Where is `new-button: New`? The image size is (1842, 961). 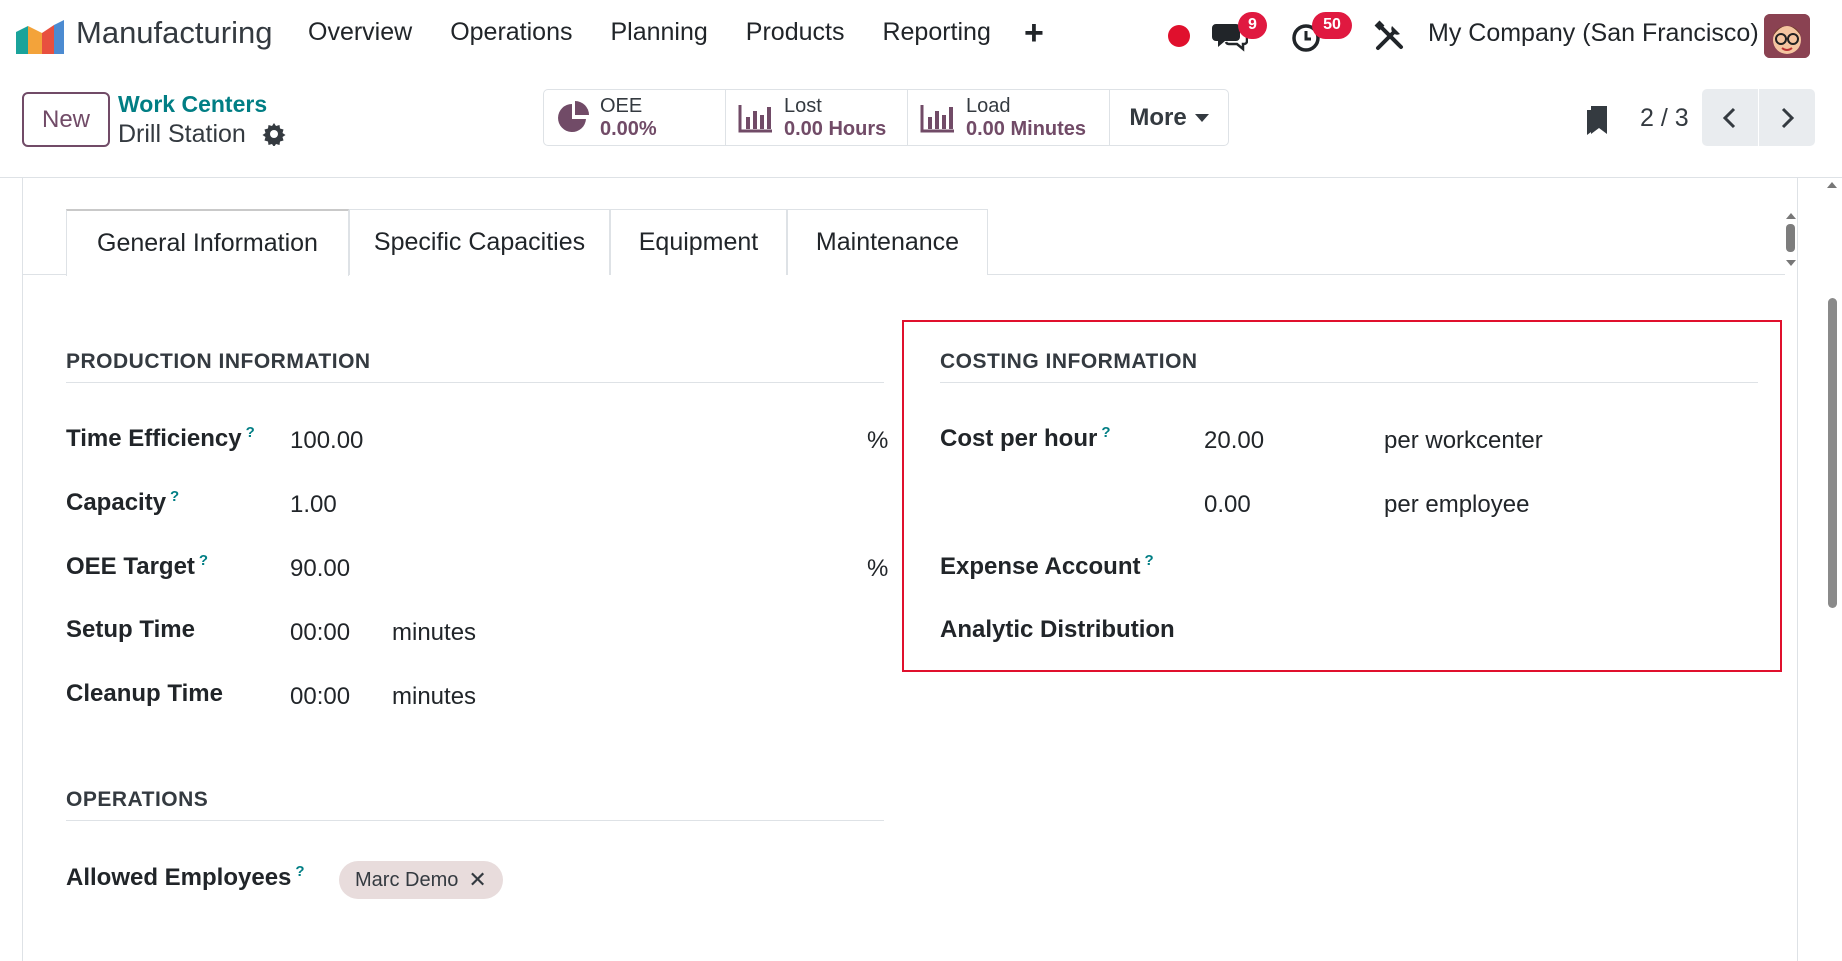 new-button: New is located at coordinates (66, 119).